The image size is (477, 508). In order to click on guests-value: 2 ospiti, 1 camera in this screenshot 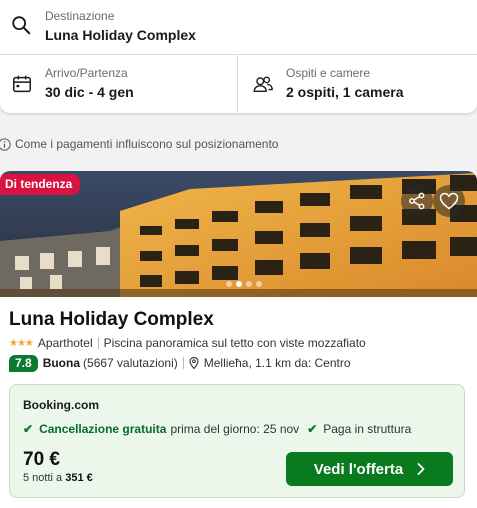, I will do `click(345, 92)`.